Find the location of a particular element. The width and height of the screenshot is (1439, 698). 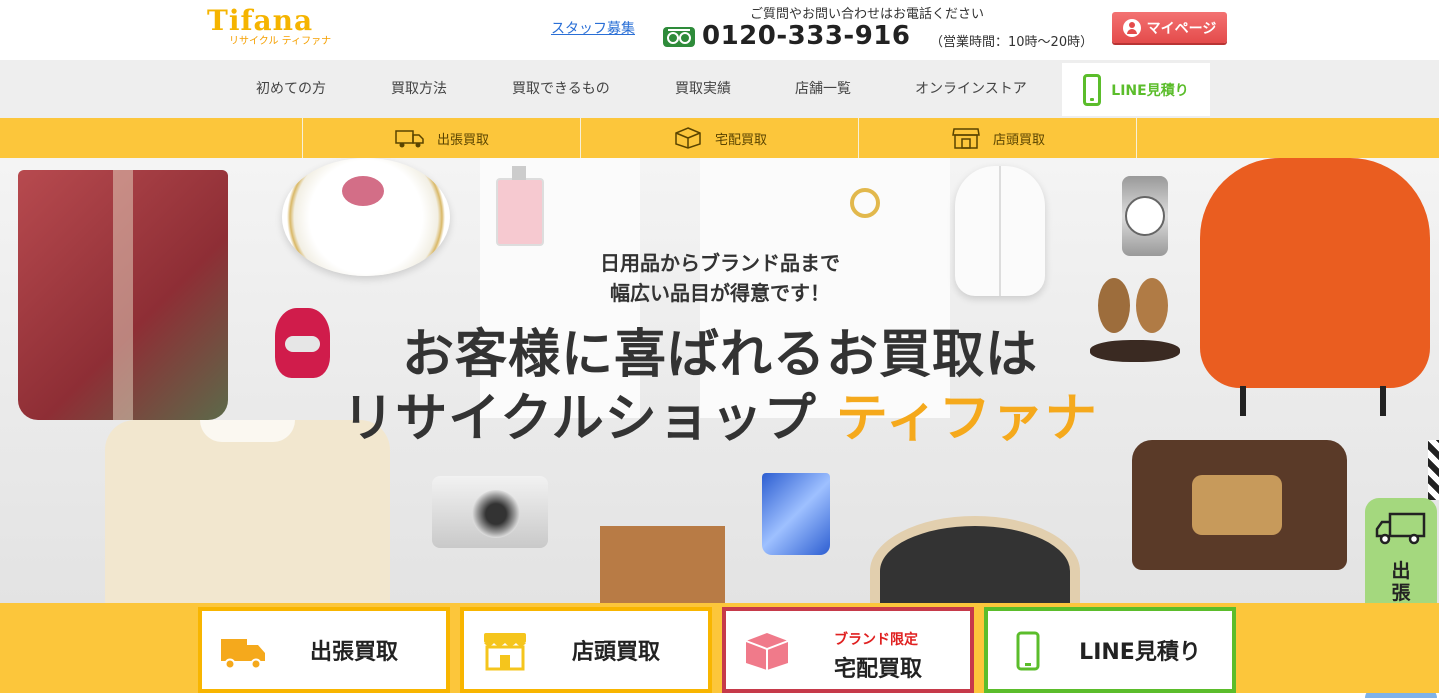

hero-tagline-line2: 幅広い品目が得意です！ is located at coordinates (720, 293).